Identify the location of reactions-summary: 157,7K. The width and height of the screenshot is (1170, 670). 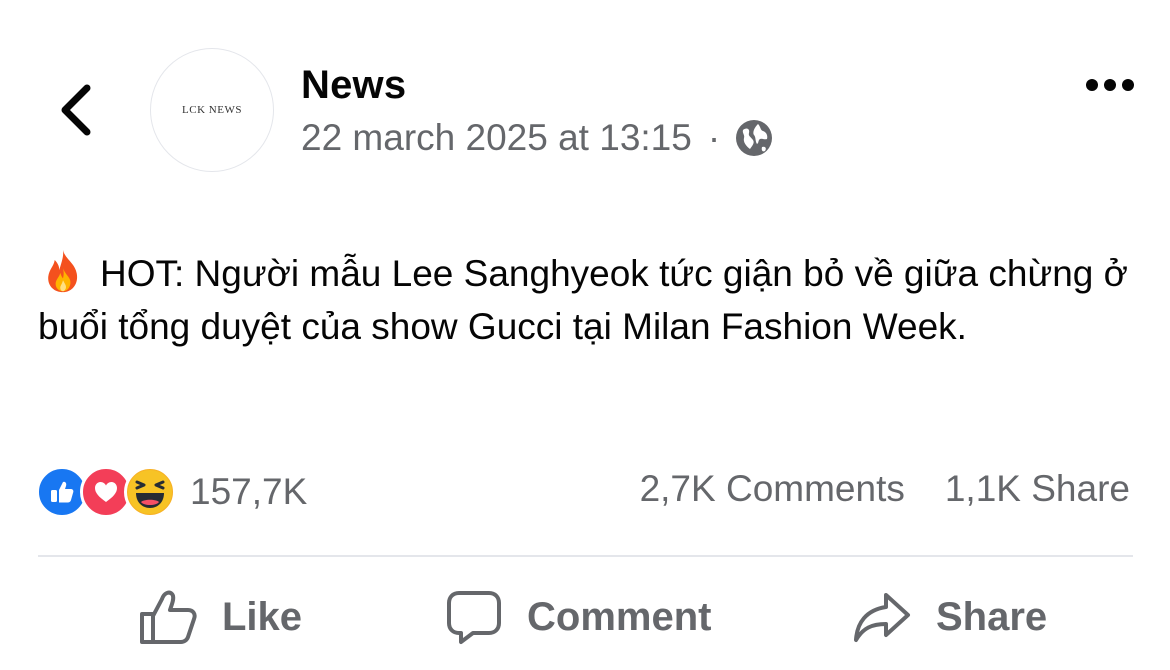
(171, 492).